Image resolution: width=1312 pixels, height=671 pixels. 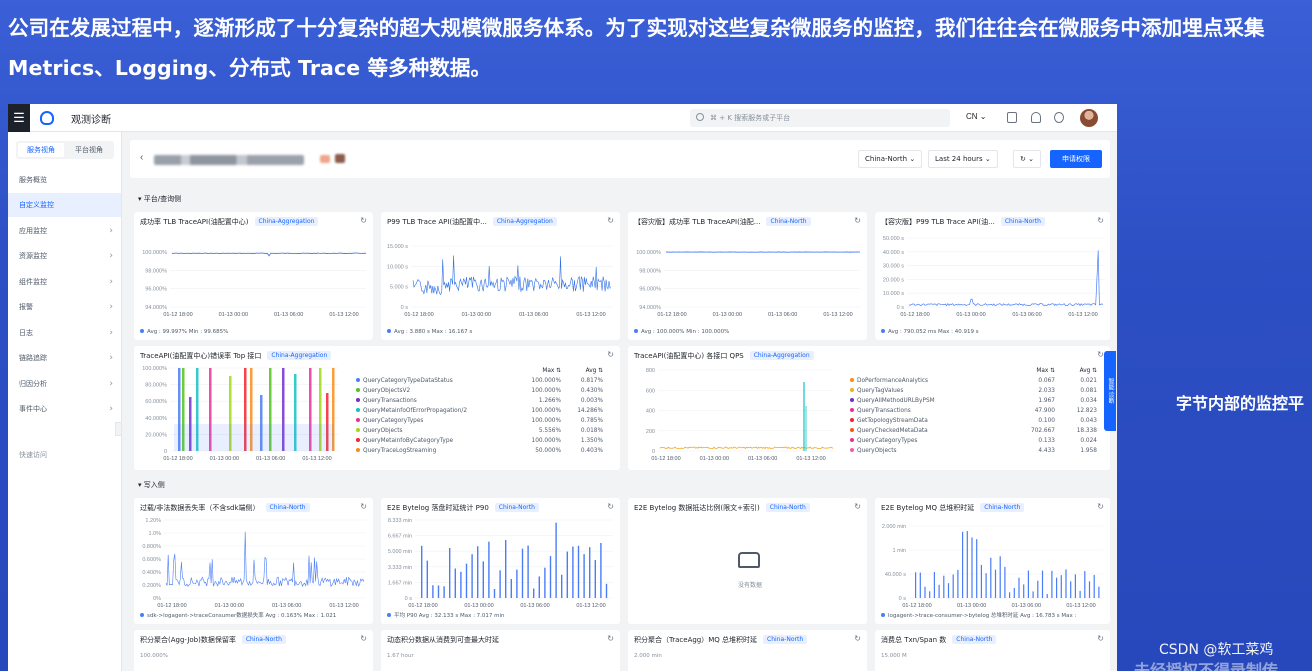 I want to click on bell-icon, so click(x=1036, y=117).